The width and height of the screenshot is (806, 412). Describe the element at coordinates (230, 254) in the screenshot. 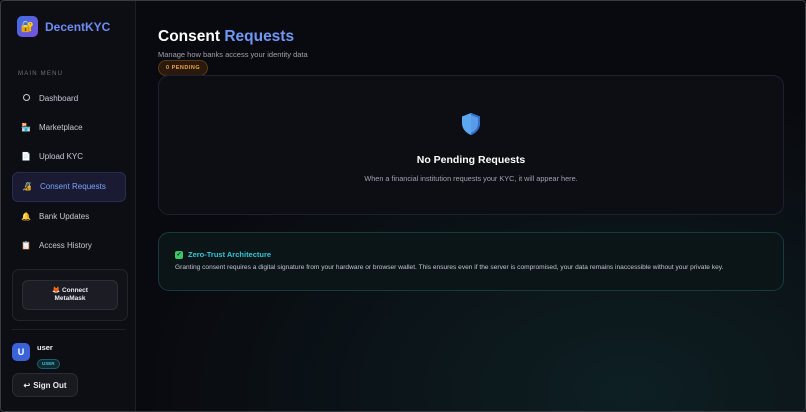

I see `info-title: Zero-Trust Architecture` at that location.